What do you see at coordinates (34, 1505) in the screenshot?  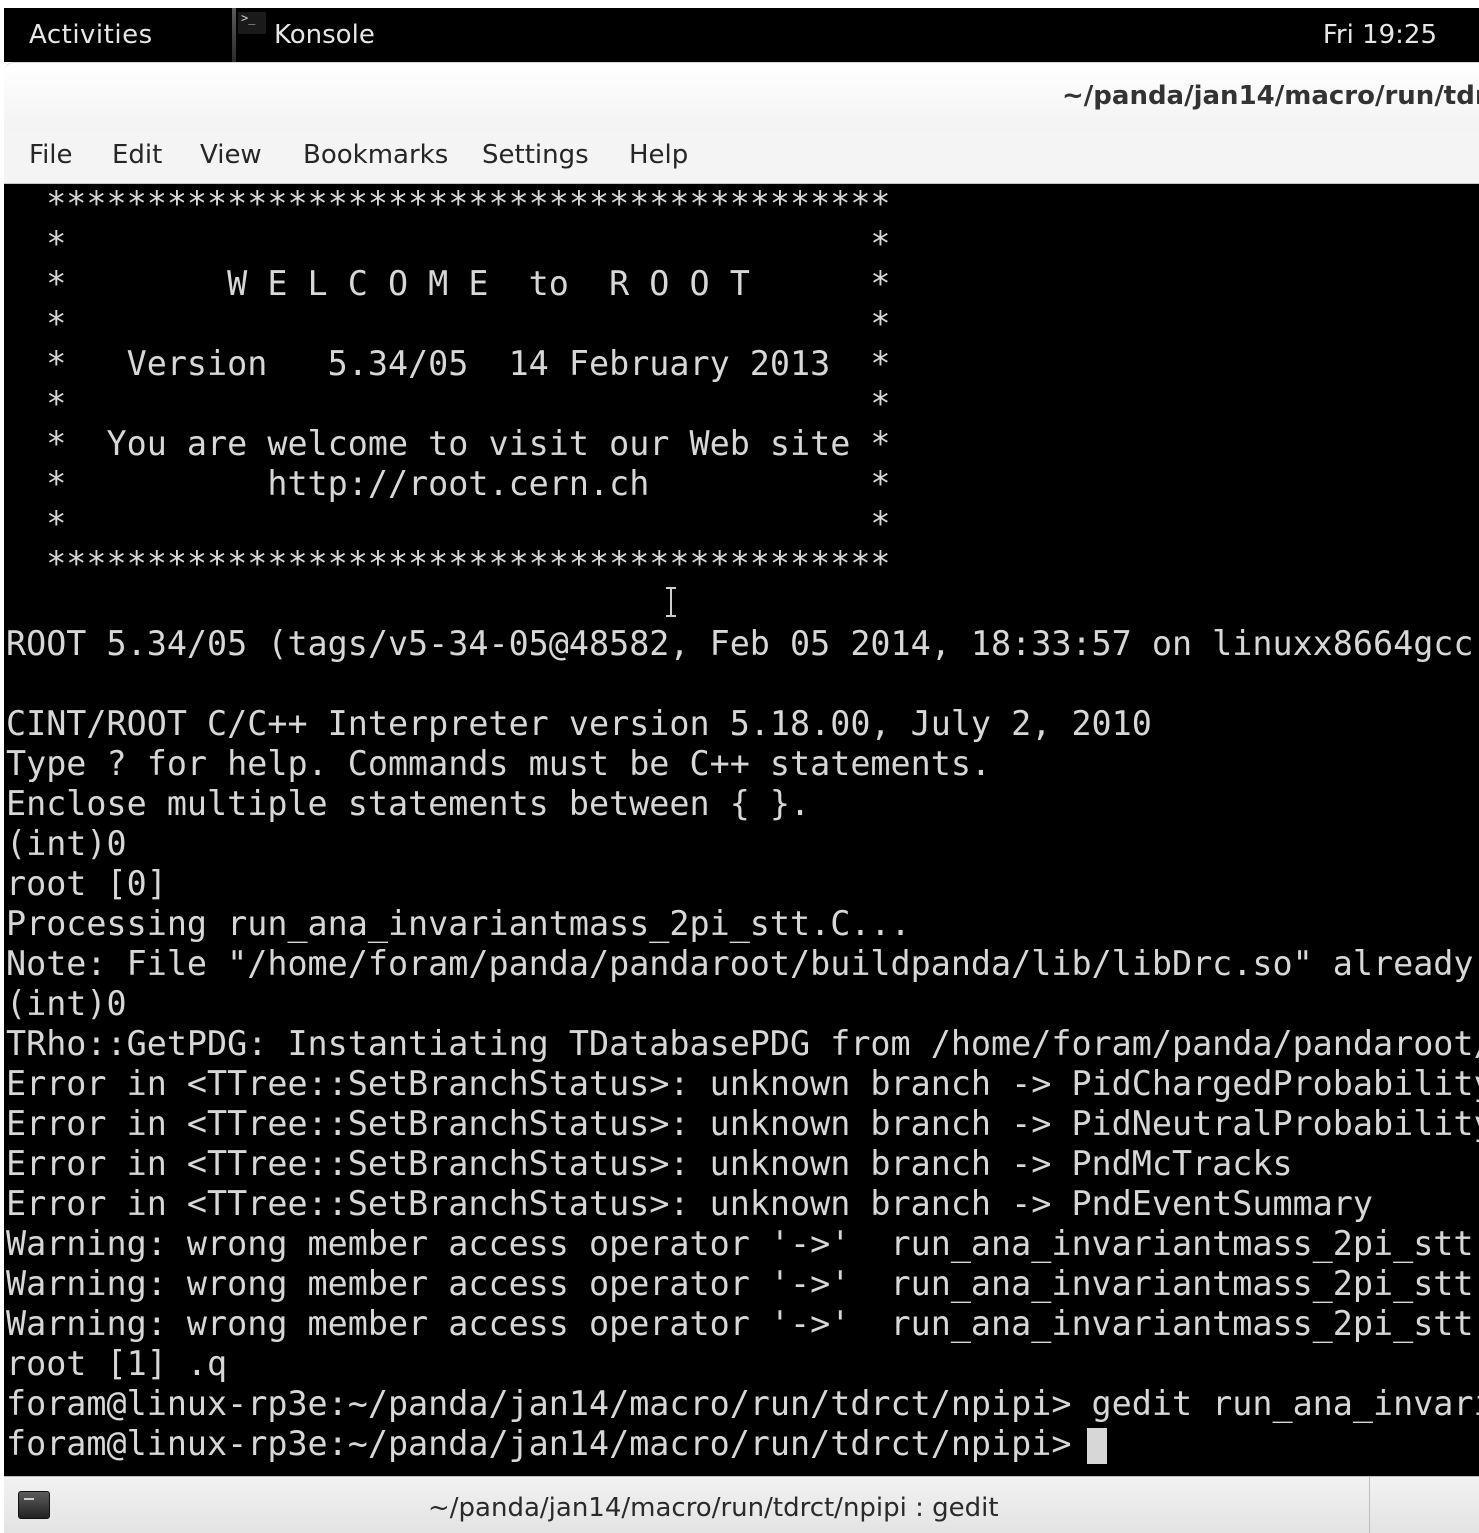 I see `terminal-icon` at bounding box center [34, 1505].